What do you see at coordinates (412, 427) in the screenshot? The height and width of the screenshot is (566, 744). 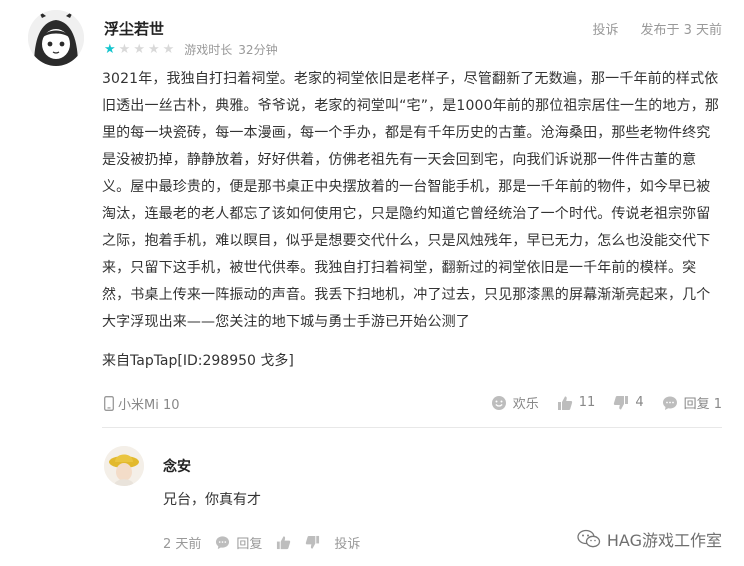 I see `divider` at bounding box center [412, 427].